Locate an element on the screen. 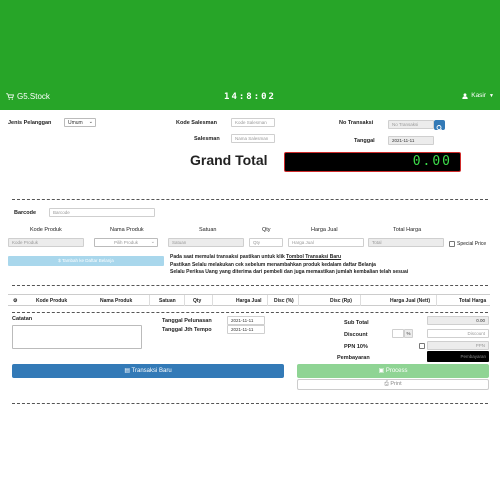 The height and width of the screenshot is (500, 500). kode-salesman-label: Kode Salesman is located at coordinates (196, 123).